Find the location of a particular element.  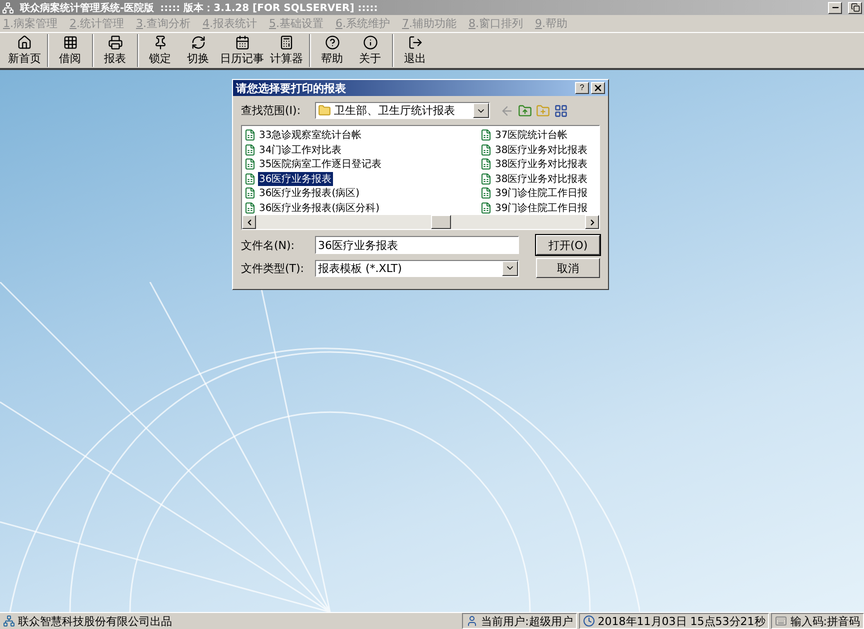

exit-icon is located at coordinates (415, 42).